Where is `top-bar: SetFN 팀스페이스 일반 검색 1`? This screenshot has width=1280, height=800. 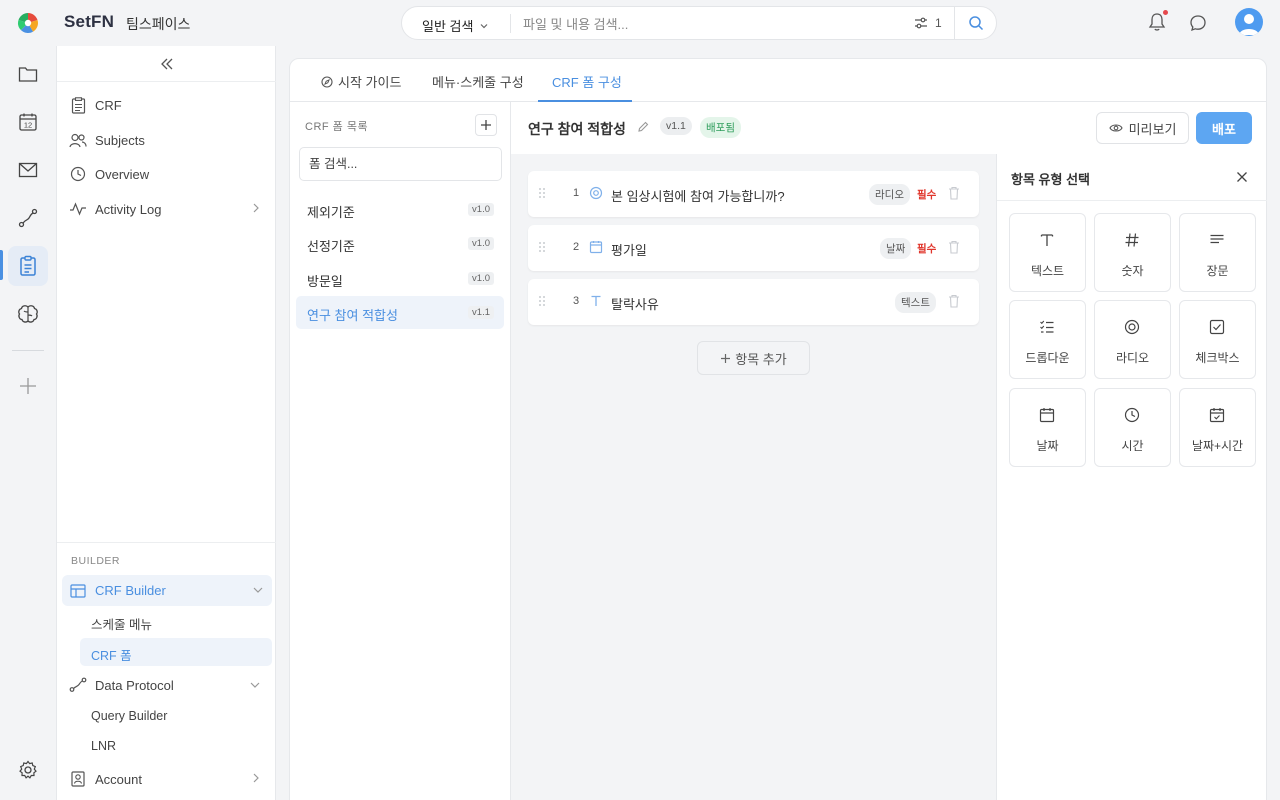 top-bar: SetFN 팀스페이스 일반 검색 1 is located at coordinates (640, 23).